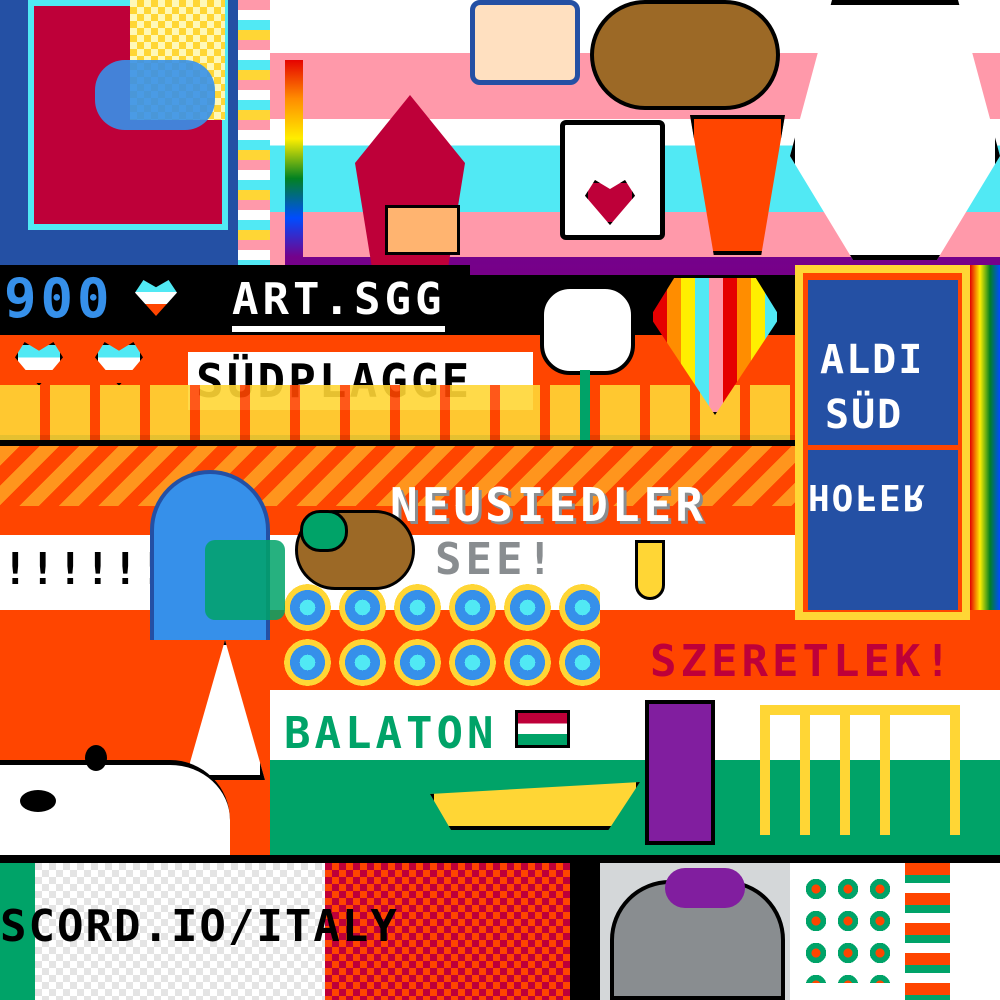 The image size is (1000, 1000). I want to click on balaton-text: BALATON, so click(391, 733).